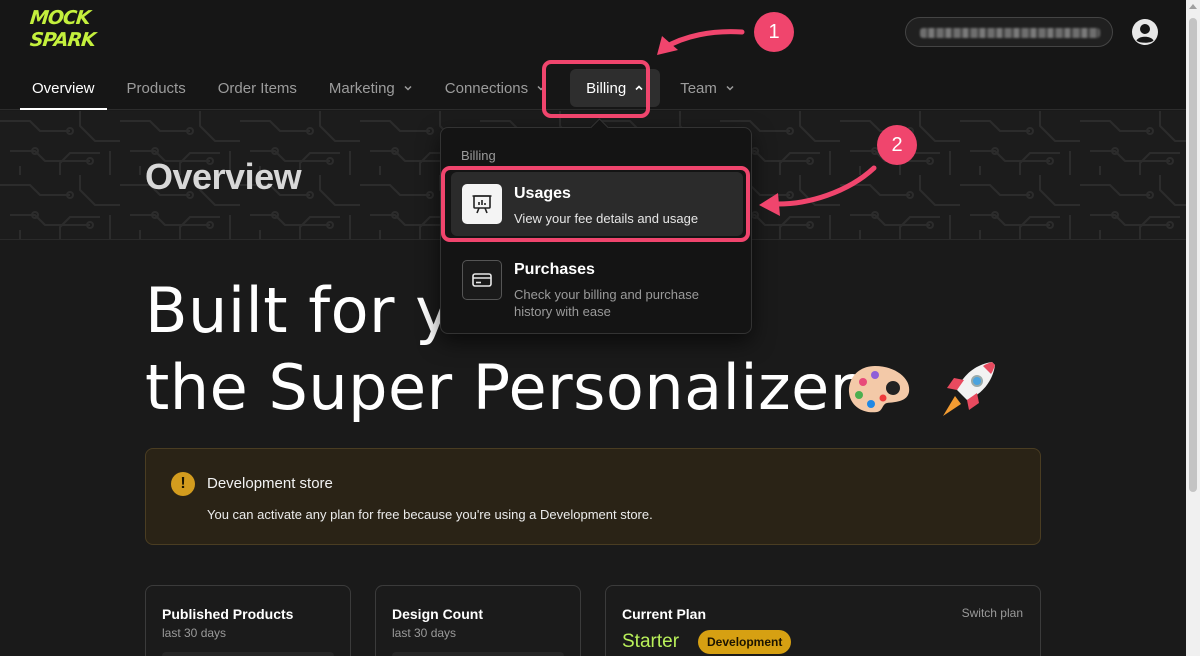  I want to click on switch-plan-link: Switch plan, so click(992, 613).